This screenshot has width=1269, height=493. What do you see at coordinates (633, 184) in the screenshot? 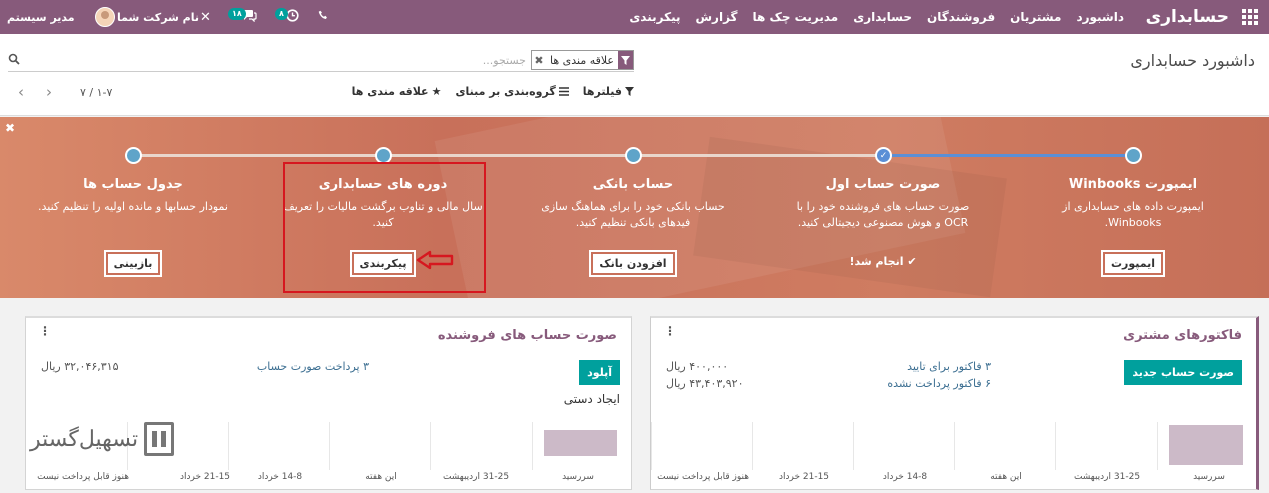
I see `step-title: حساب بانکی` at bounding box center [633, 184].